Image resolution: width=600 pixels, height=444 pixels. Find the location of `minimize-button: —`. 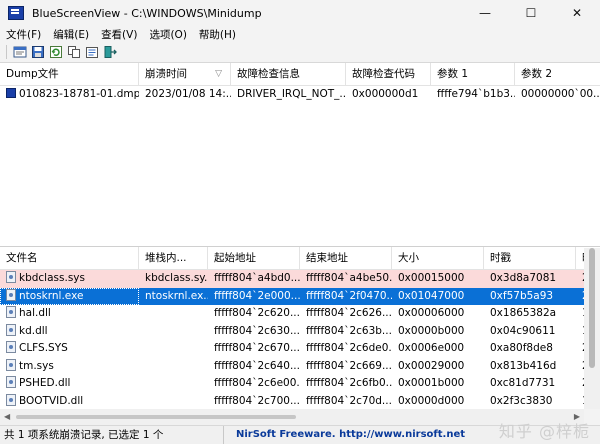

minimize-button: — is located at coordinates (485, 13).